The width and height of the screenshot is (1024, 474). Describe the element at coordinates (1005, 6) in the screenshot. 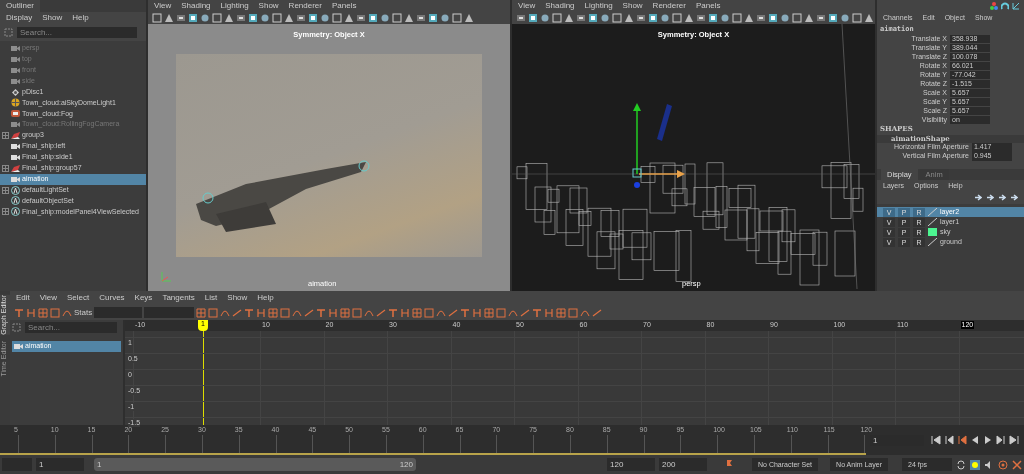

I see `arc-icon` at that location.